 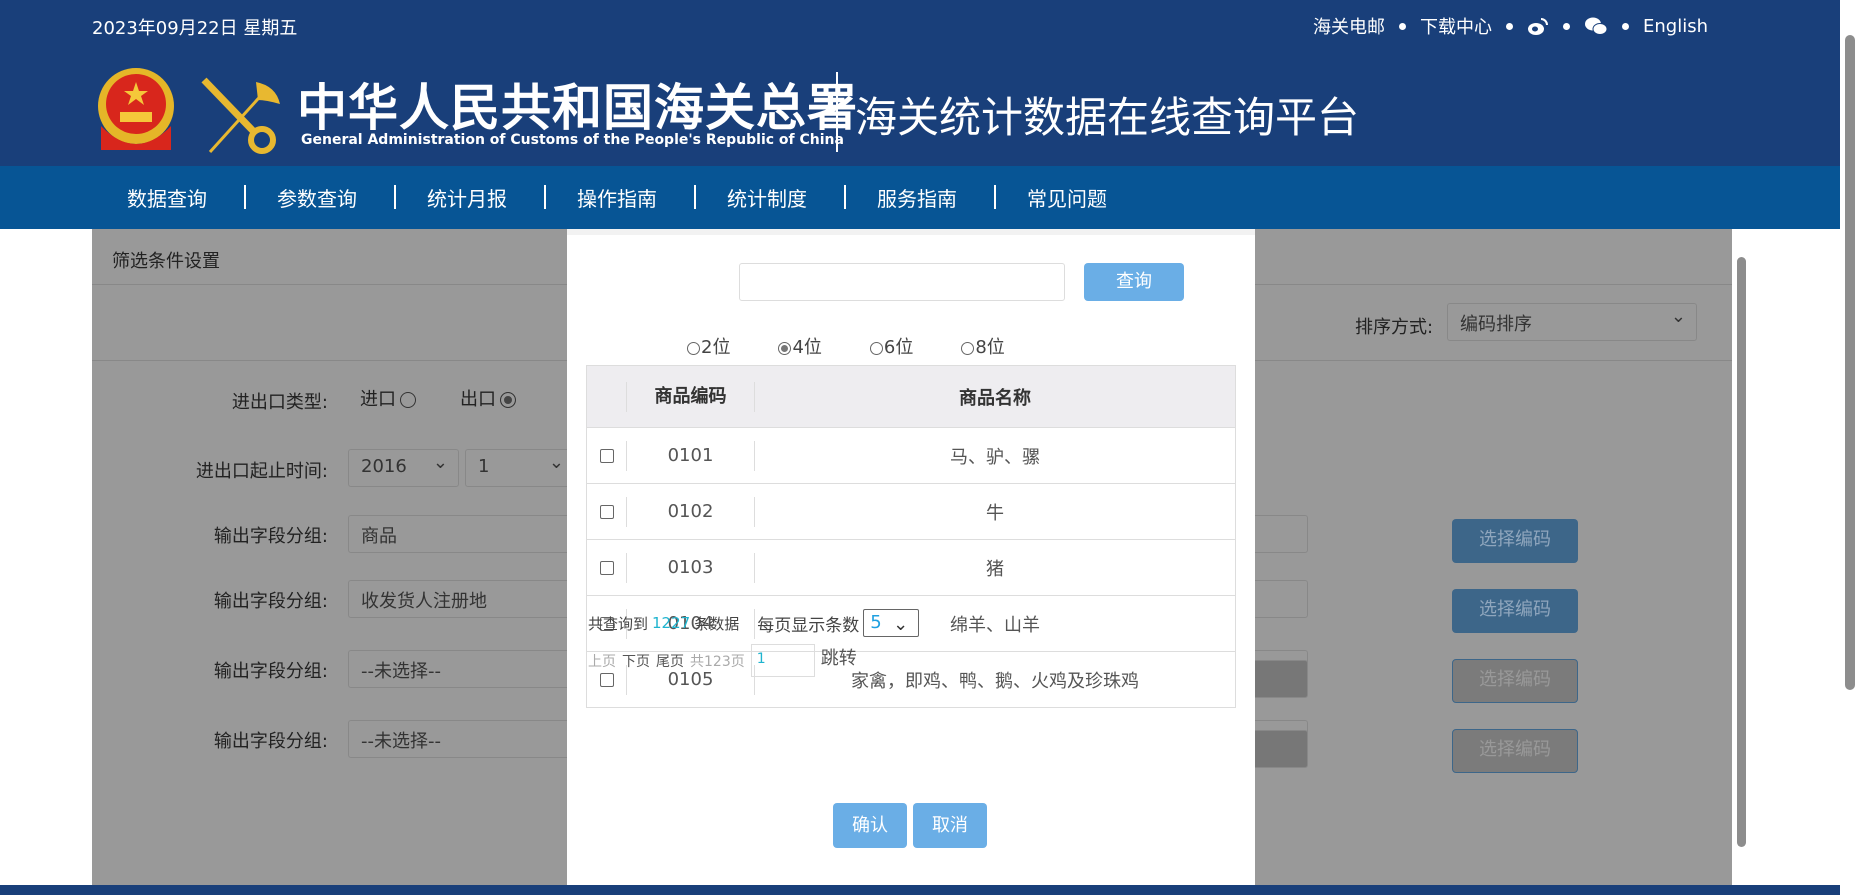 What do you see at coordinates (950, 825) in the screenshot?
I see `cancel-button: 取消` at bounding box center [950, 825].